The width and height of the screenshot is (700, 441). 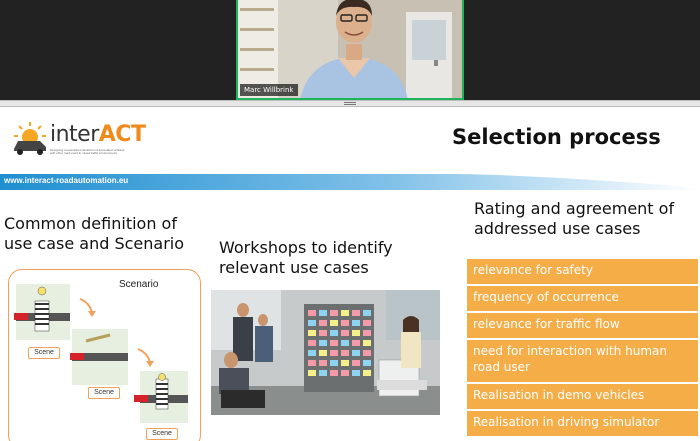 What do you see at coordinates (101, 353) in the screenshot?
I see `scene-sequence-diagram` at bounding box center [101, 353].